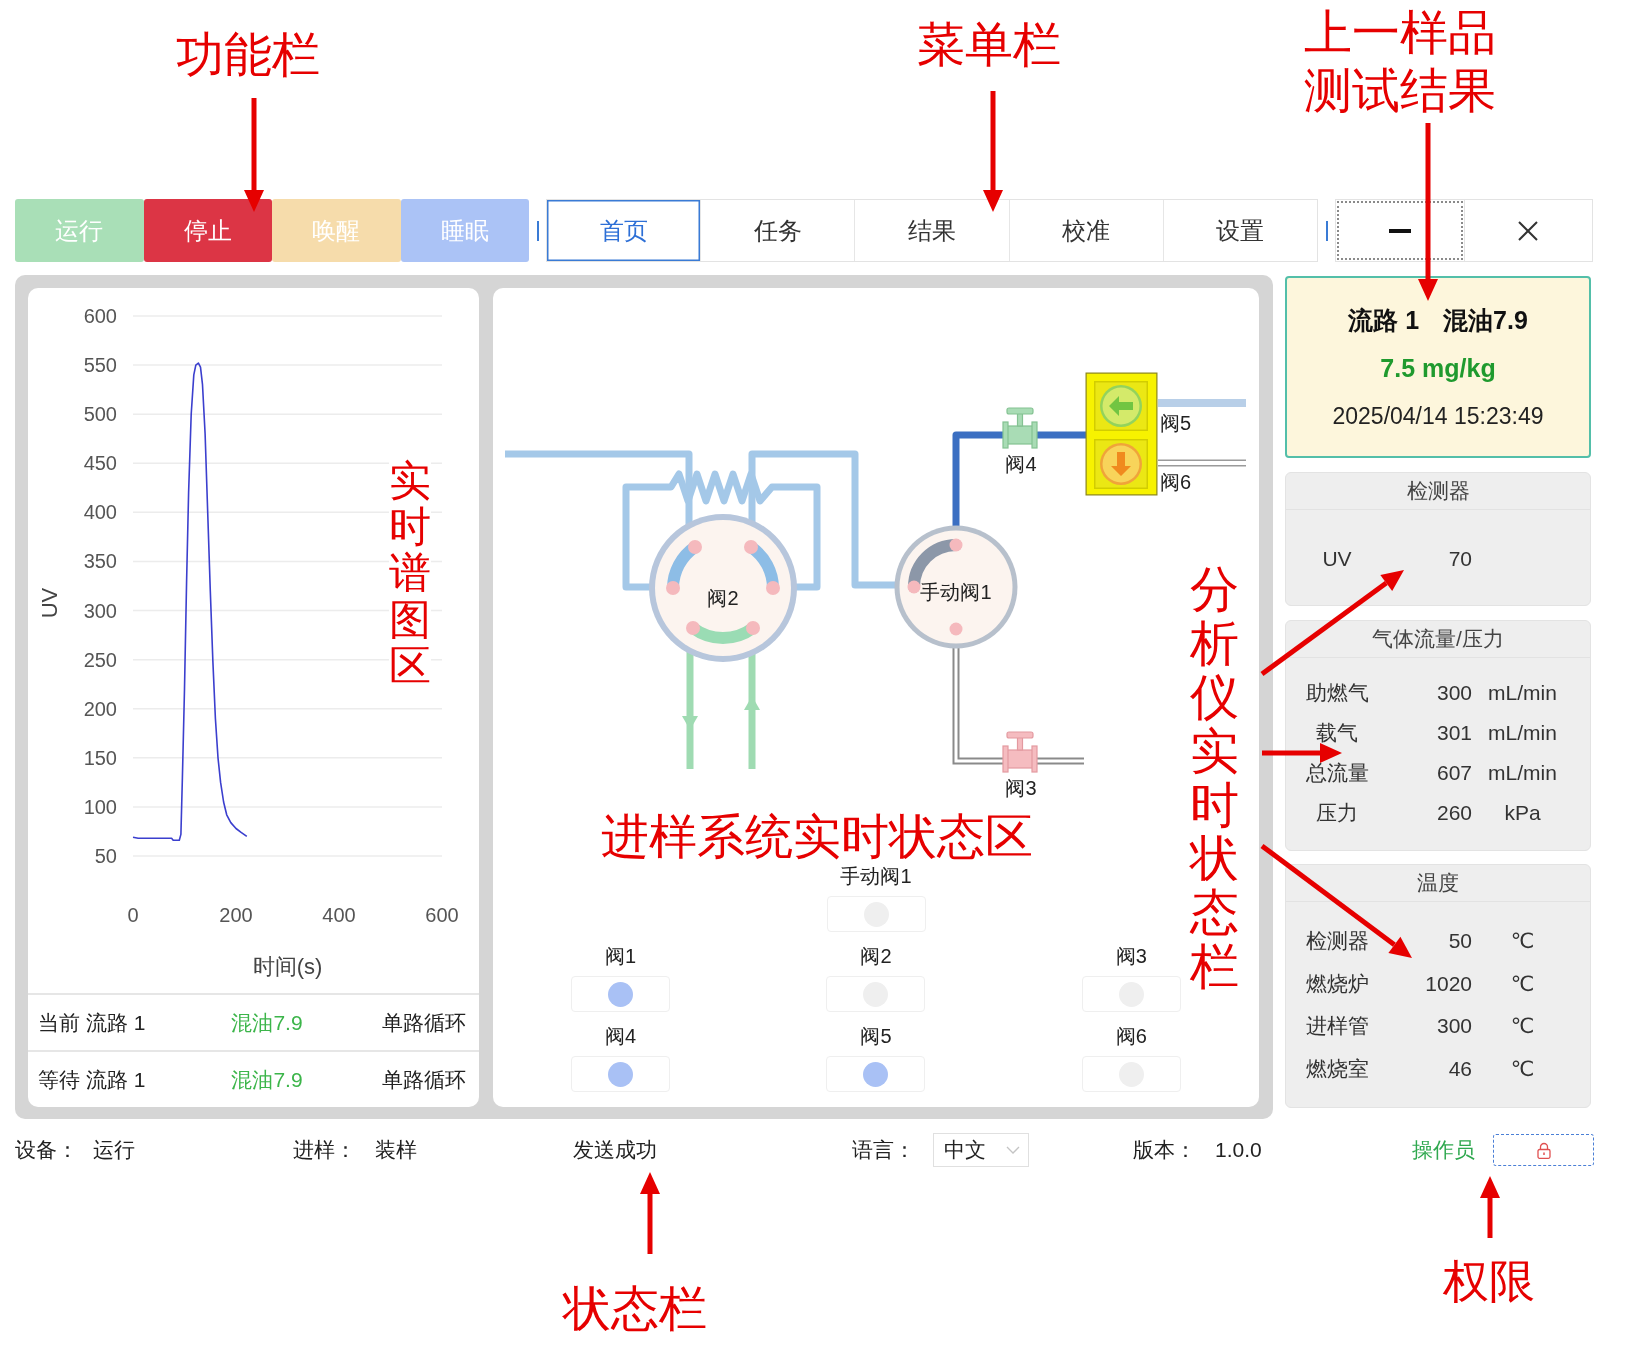 The width and height of the screenshot is (1625, 1350). What do you see at coordinates (100, 512) in the screenshot?
I see `y-tick-label: 400` at bounding box center [100, 512].